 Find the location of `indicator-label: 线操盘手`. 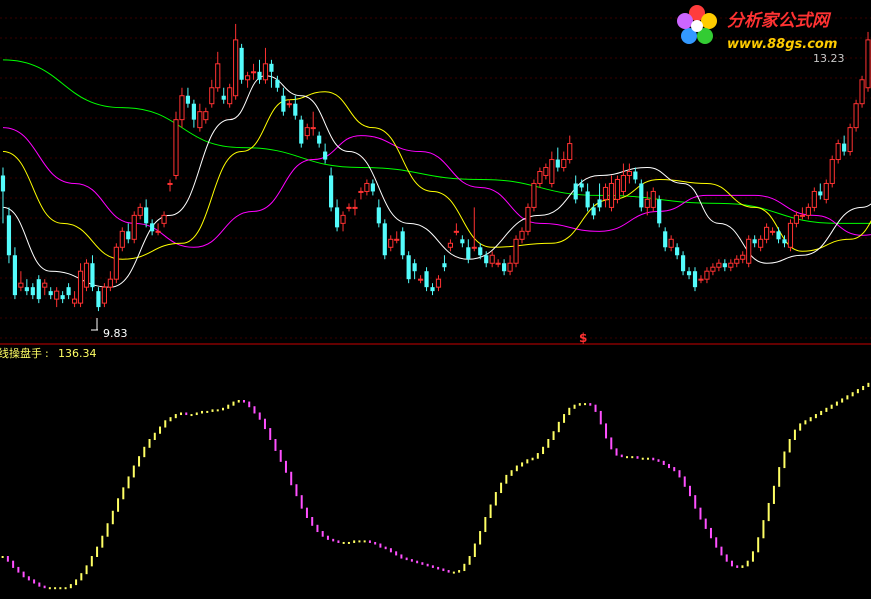

indicator-label: 线操盘手 is located at coordinates (21, 353).